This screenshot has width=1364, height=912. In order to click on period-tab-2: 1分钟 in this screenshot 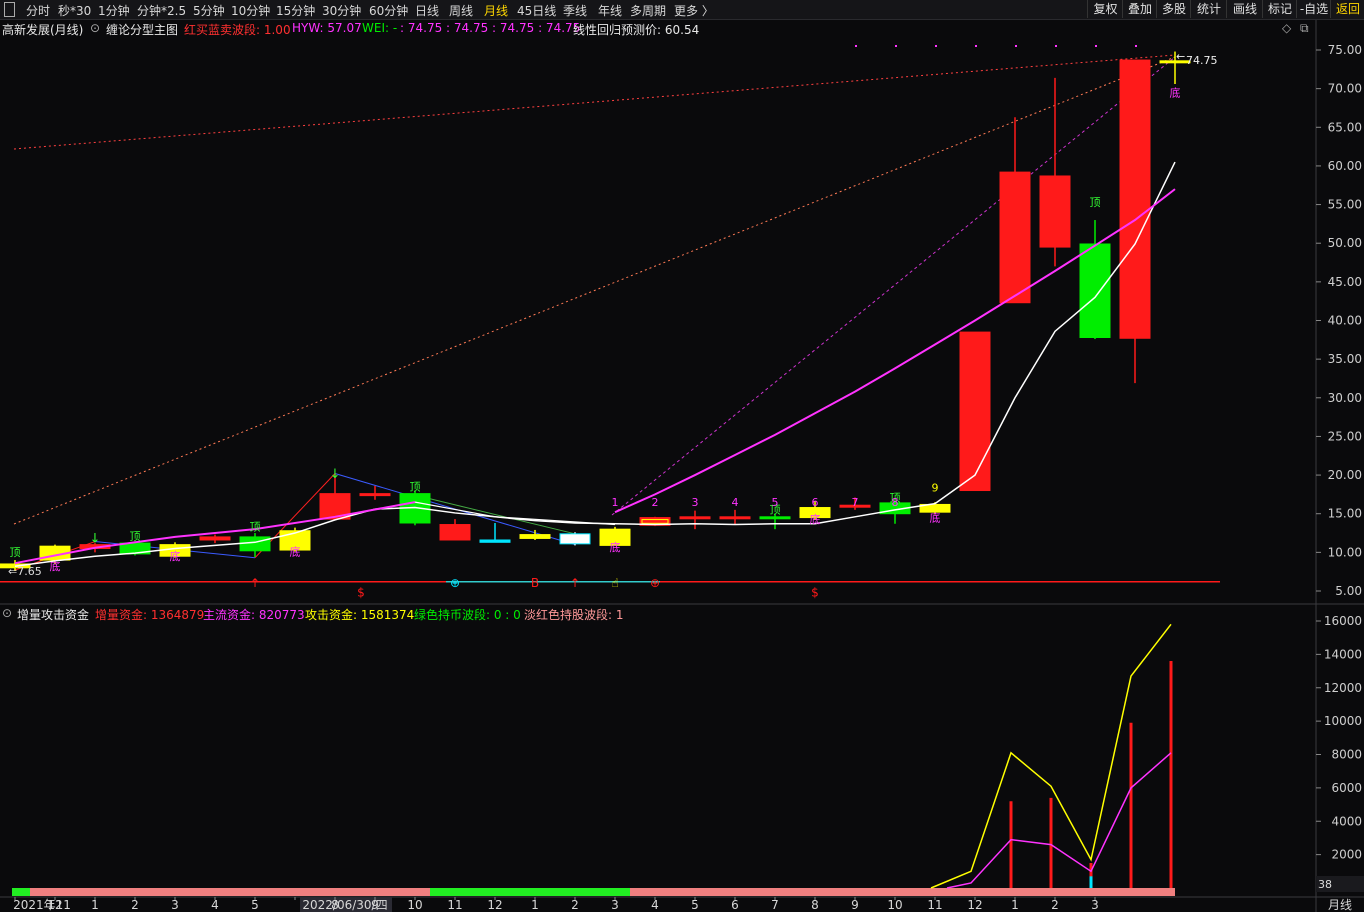, I will do `click(114, 10)`.